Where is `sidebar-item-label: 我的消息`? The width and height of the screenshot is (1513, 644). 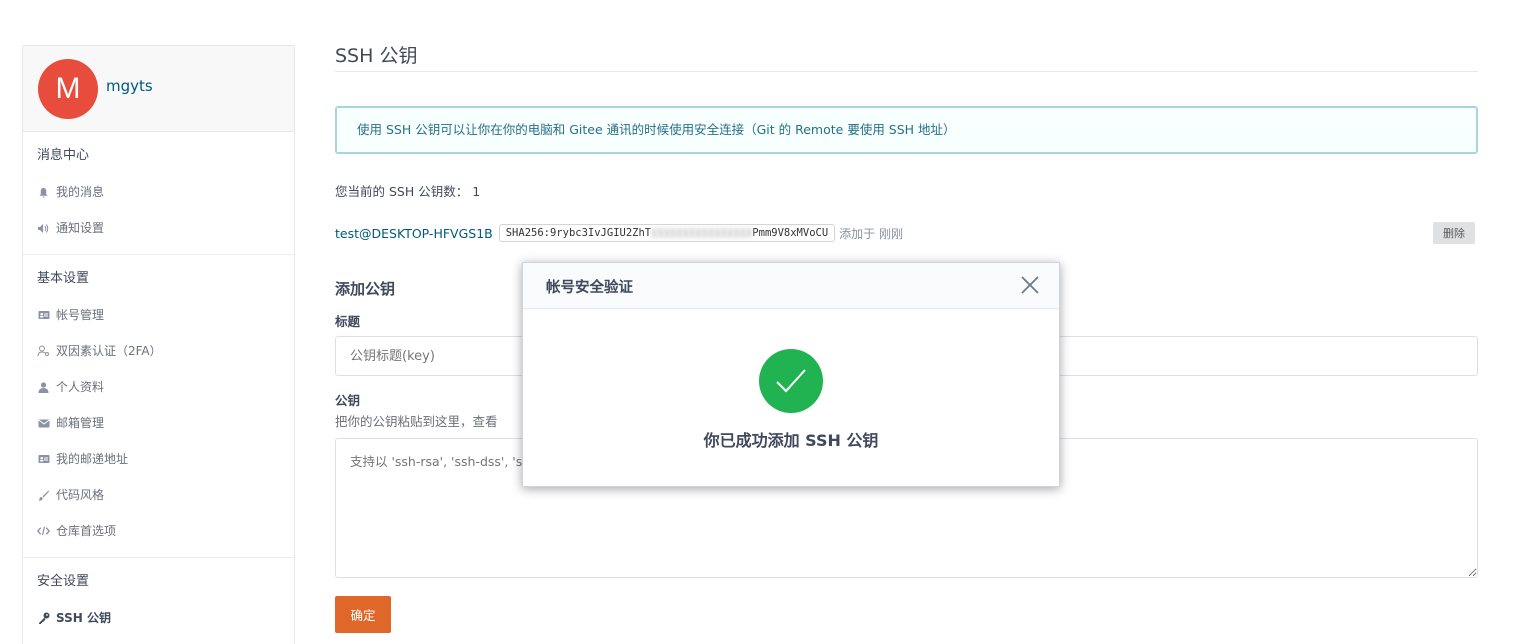
sidebar-item-label: 我的消息 is located at coordinates (80, 192).